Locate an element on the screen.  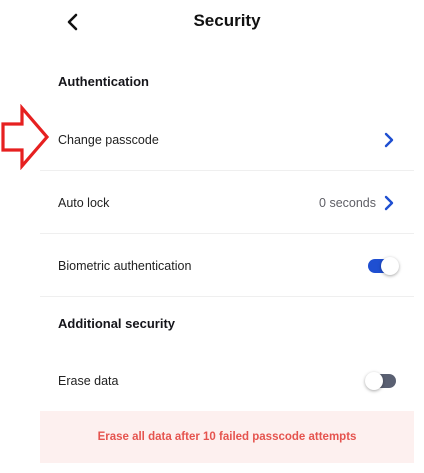
erase-data-row: Erase data is located at coordinates (227, 381).